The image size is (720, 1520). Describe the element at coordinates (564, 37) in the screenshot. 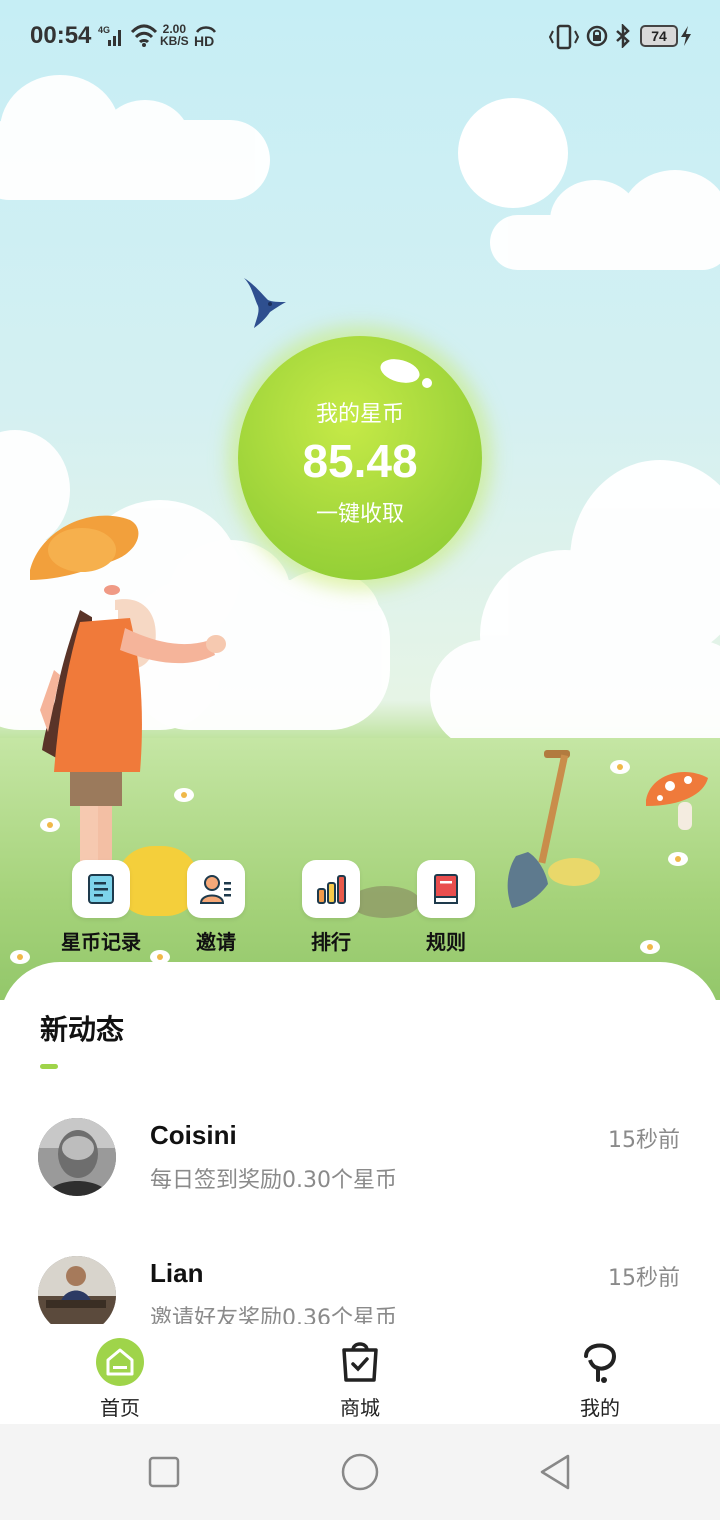

I see `vibrate-icon` at that location.